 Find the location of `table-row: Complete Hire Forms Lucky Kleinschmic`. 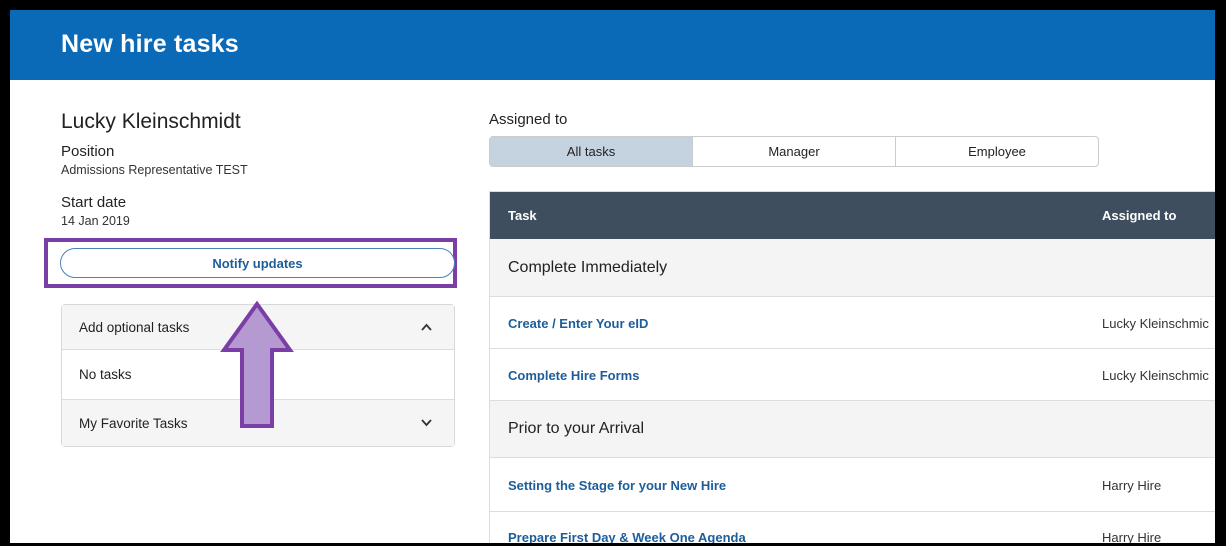

table-row: Complete Hire Forms Lucky Kleinschmic is located at coordinates (852, 375).